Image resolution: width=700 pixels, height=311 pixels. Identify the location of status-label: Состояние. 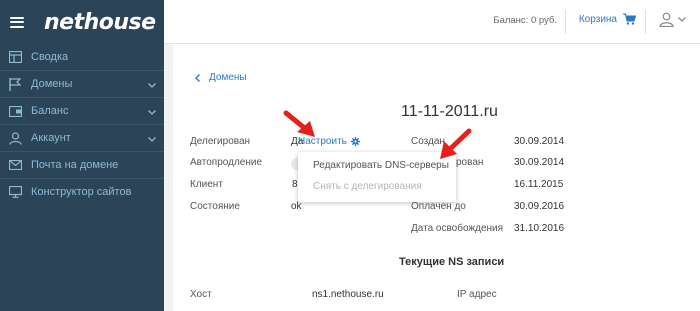
(215, 206).